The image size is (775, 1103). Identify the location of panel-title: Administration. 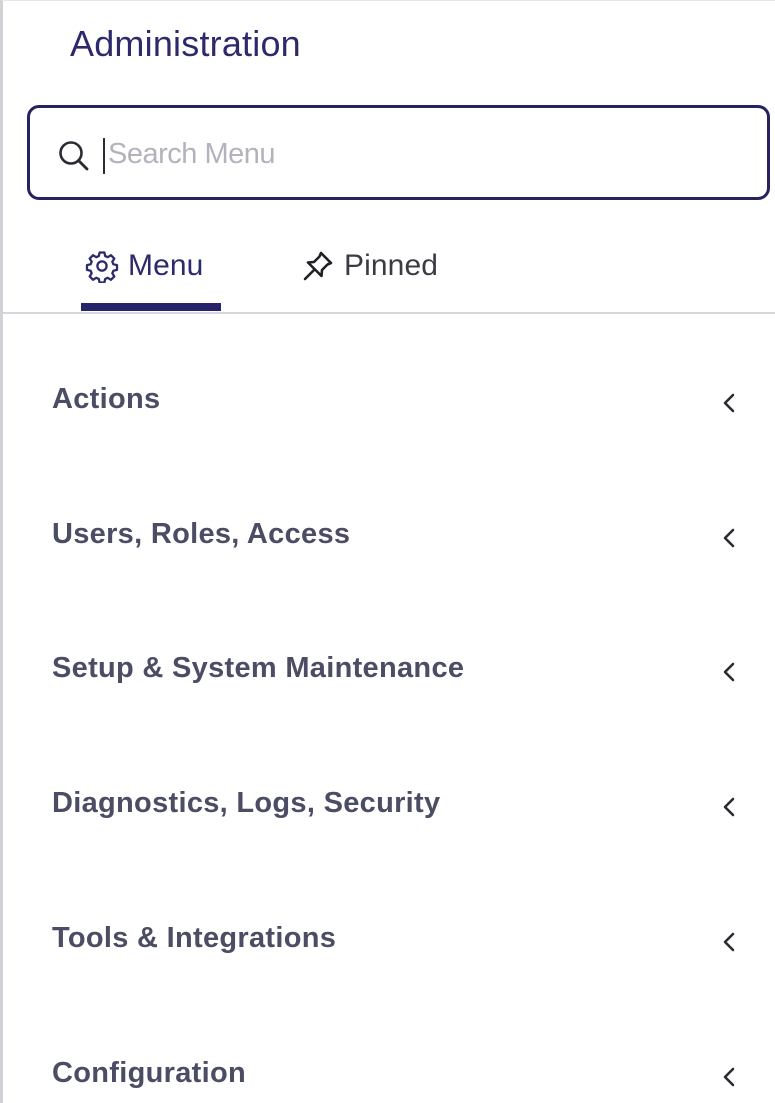
(185, 43).